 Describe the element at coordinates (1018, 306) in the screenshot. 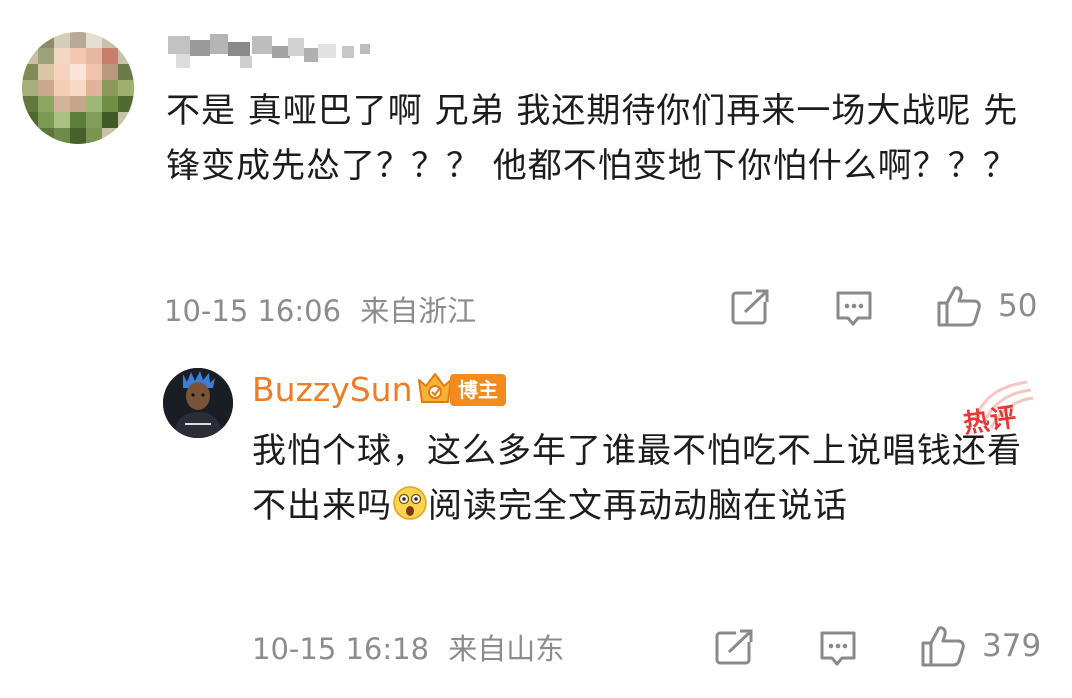

I see `like-count: 50` at that location.